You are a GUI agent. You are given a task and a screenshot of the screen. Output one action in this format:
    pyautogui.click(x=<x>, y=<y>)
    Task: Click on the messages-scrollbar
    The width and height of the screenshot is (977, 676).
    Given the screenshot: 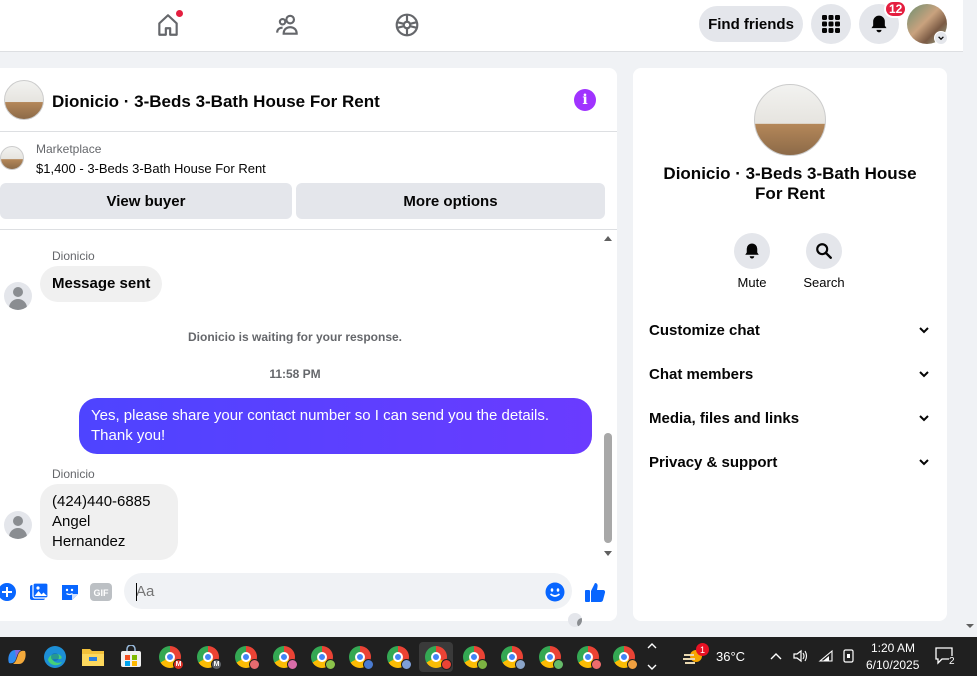 What is the action you would take?
    pyautogui.click(x=608, y=397)
    